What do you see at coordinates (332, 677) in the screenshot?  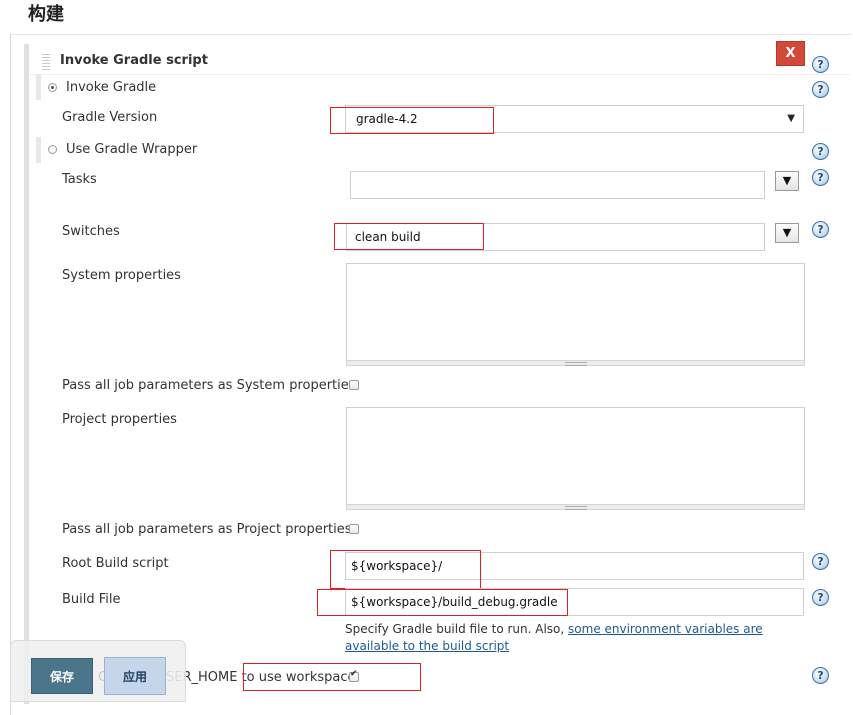 I see `highlight-user-home` at bounding box center [332, 677].